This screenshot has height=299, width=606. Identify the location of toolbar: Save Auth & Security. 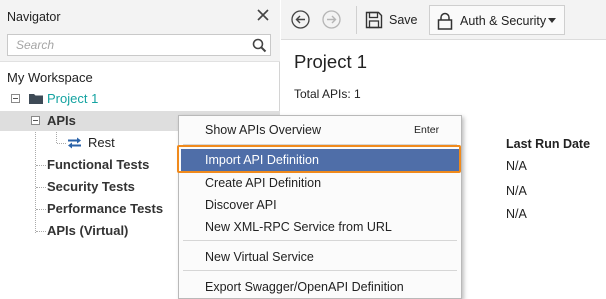
(443, 20).